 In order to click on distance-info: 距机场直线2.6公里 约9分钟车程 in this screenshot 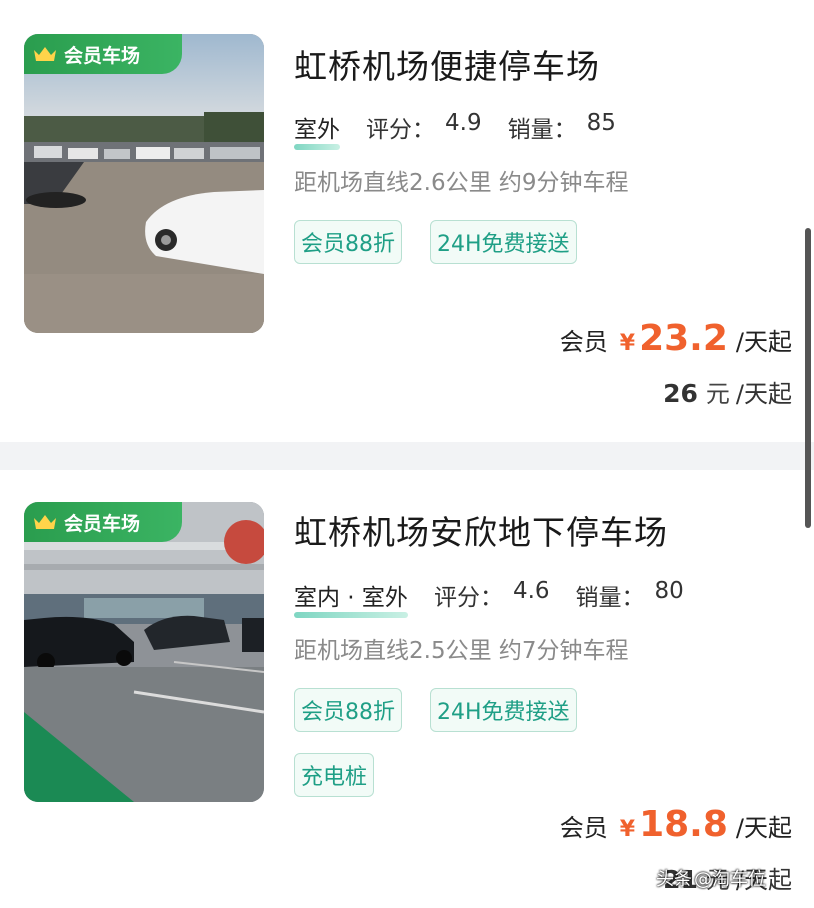, I will do `click(461, 183)`.